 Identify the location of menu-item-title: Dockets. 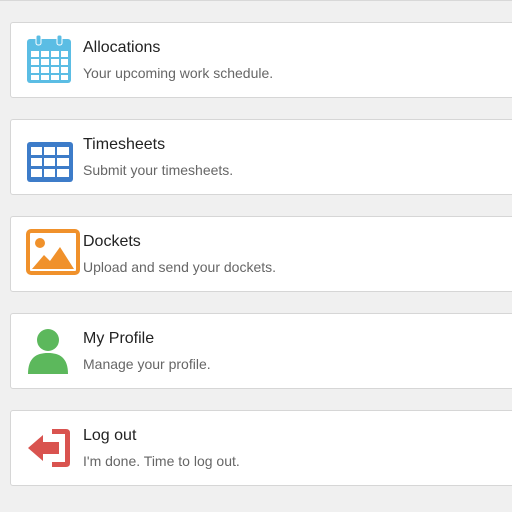
(112, 241).